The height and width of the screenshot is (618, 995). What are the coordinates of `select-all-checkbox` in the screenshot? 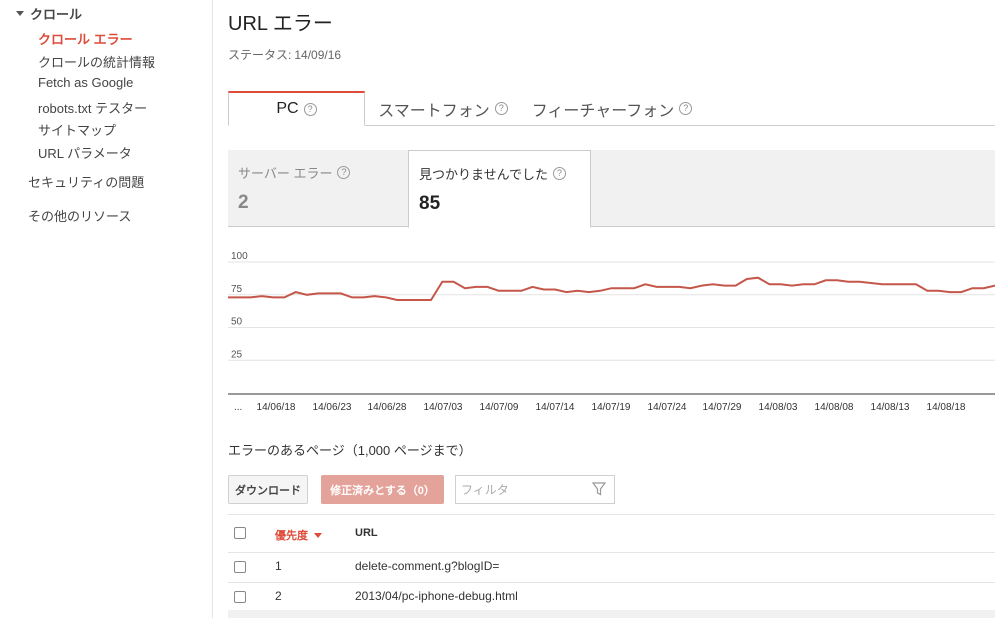 It's located at (240, 533).